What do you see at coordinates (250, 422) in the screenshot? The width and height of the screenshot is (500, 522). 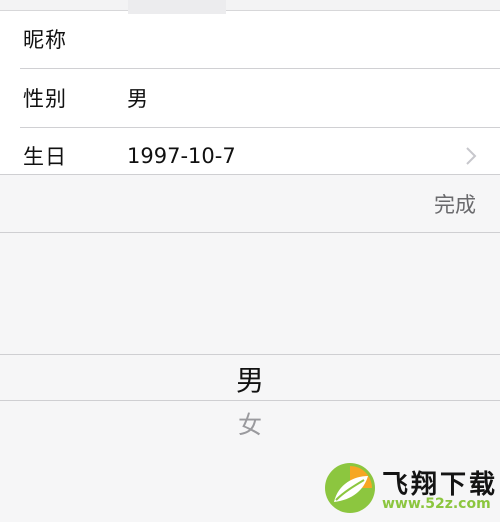 I see `picker-option: 女` at bounding box center [250, 422].